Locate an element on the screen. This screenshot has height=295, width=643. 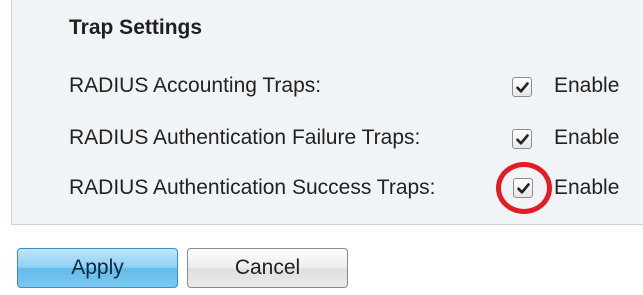
radius-auth-failure-traps-checkbox is located at coordinates (522, 139).